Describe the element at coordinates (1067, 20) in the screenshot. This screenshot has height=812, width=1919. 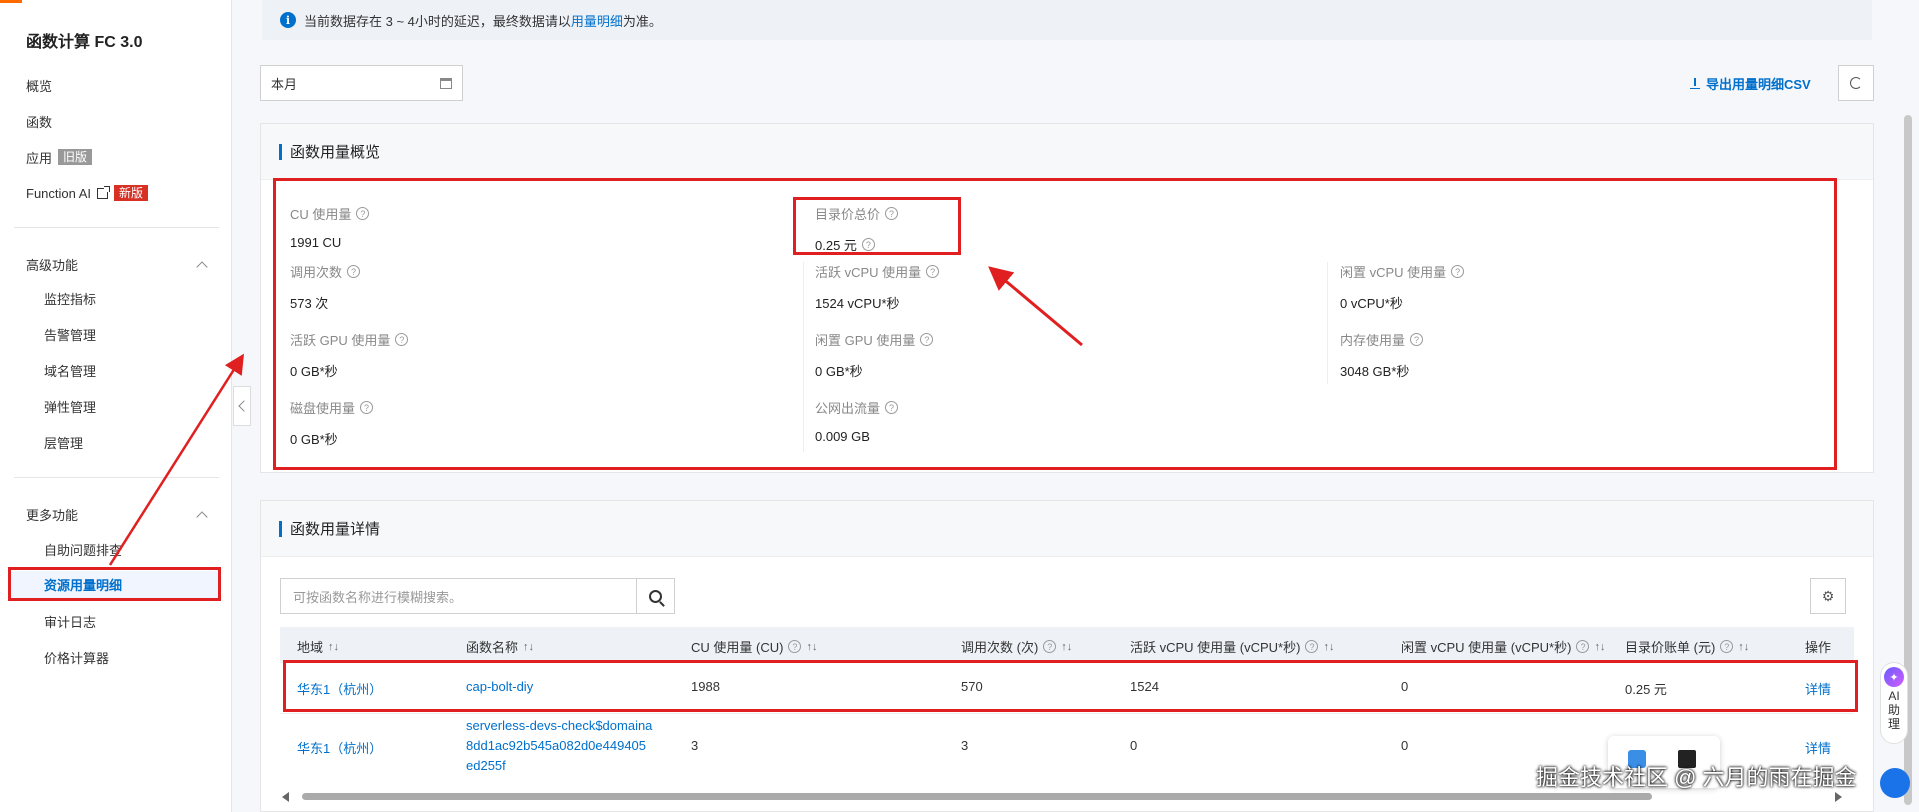
I see `delay-notice: i 当前数据存在 3 ~ 4小时的延迟，最终数据请以 用量明细 为准。` at that location.